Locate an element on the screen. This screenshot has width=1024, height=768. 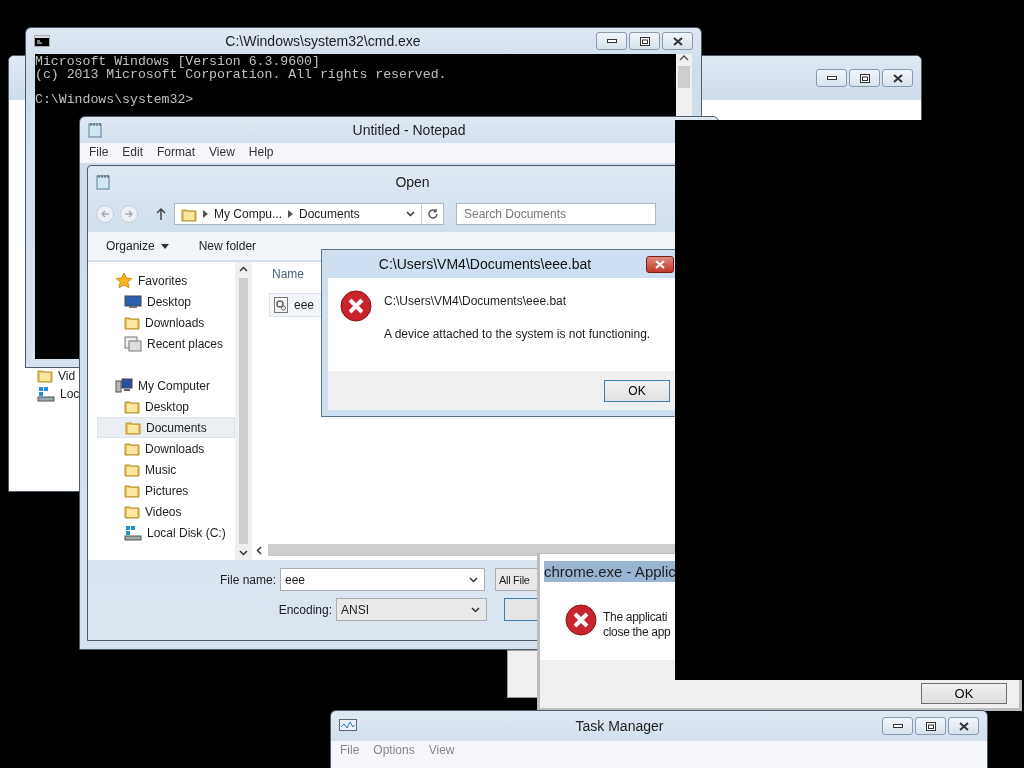
menu-item: Edit is located at coordinates (133, 152).